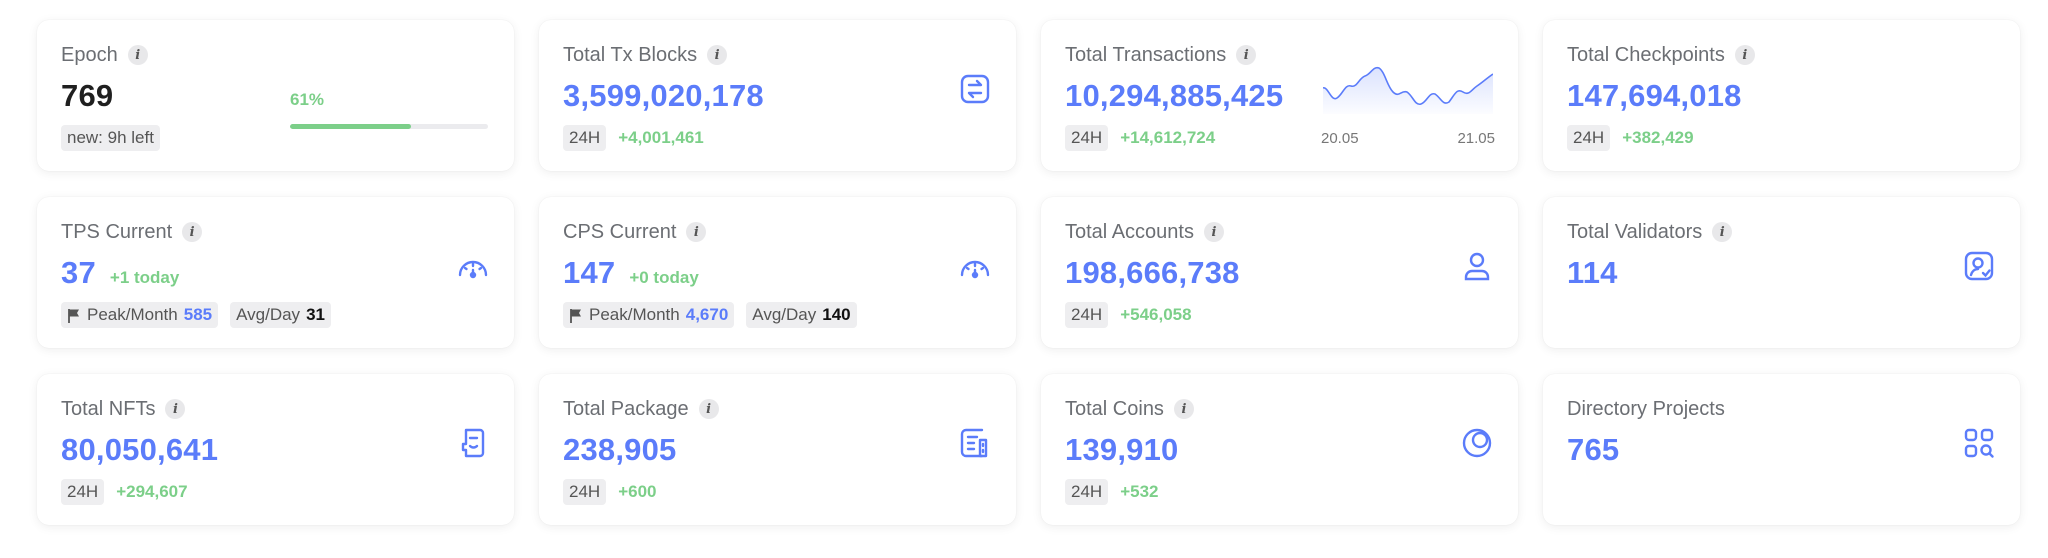 The height and width of the screenshot is (558, 2048). Describe the element at coordinates (1122, 449) in the screenshot. I see `coins-value: 139,910` at that location.